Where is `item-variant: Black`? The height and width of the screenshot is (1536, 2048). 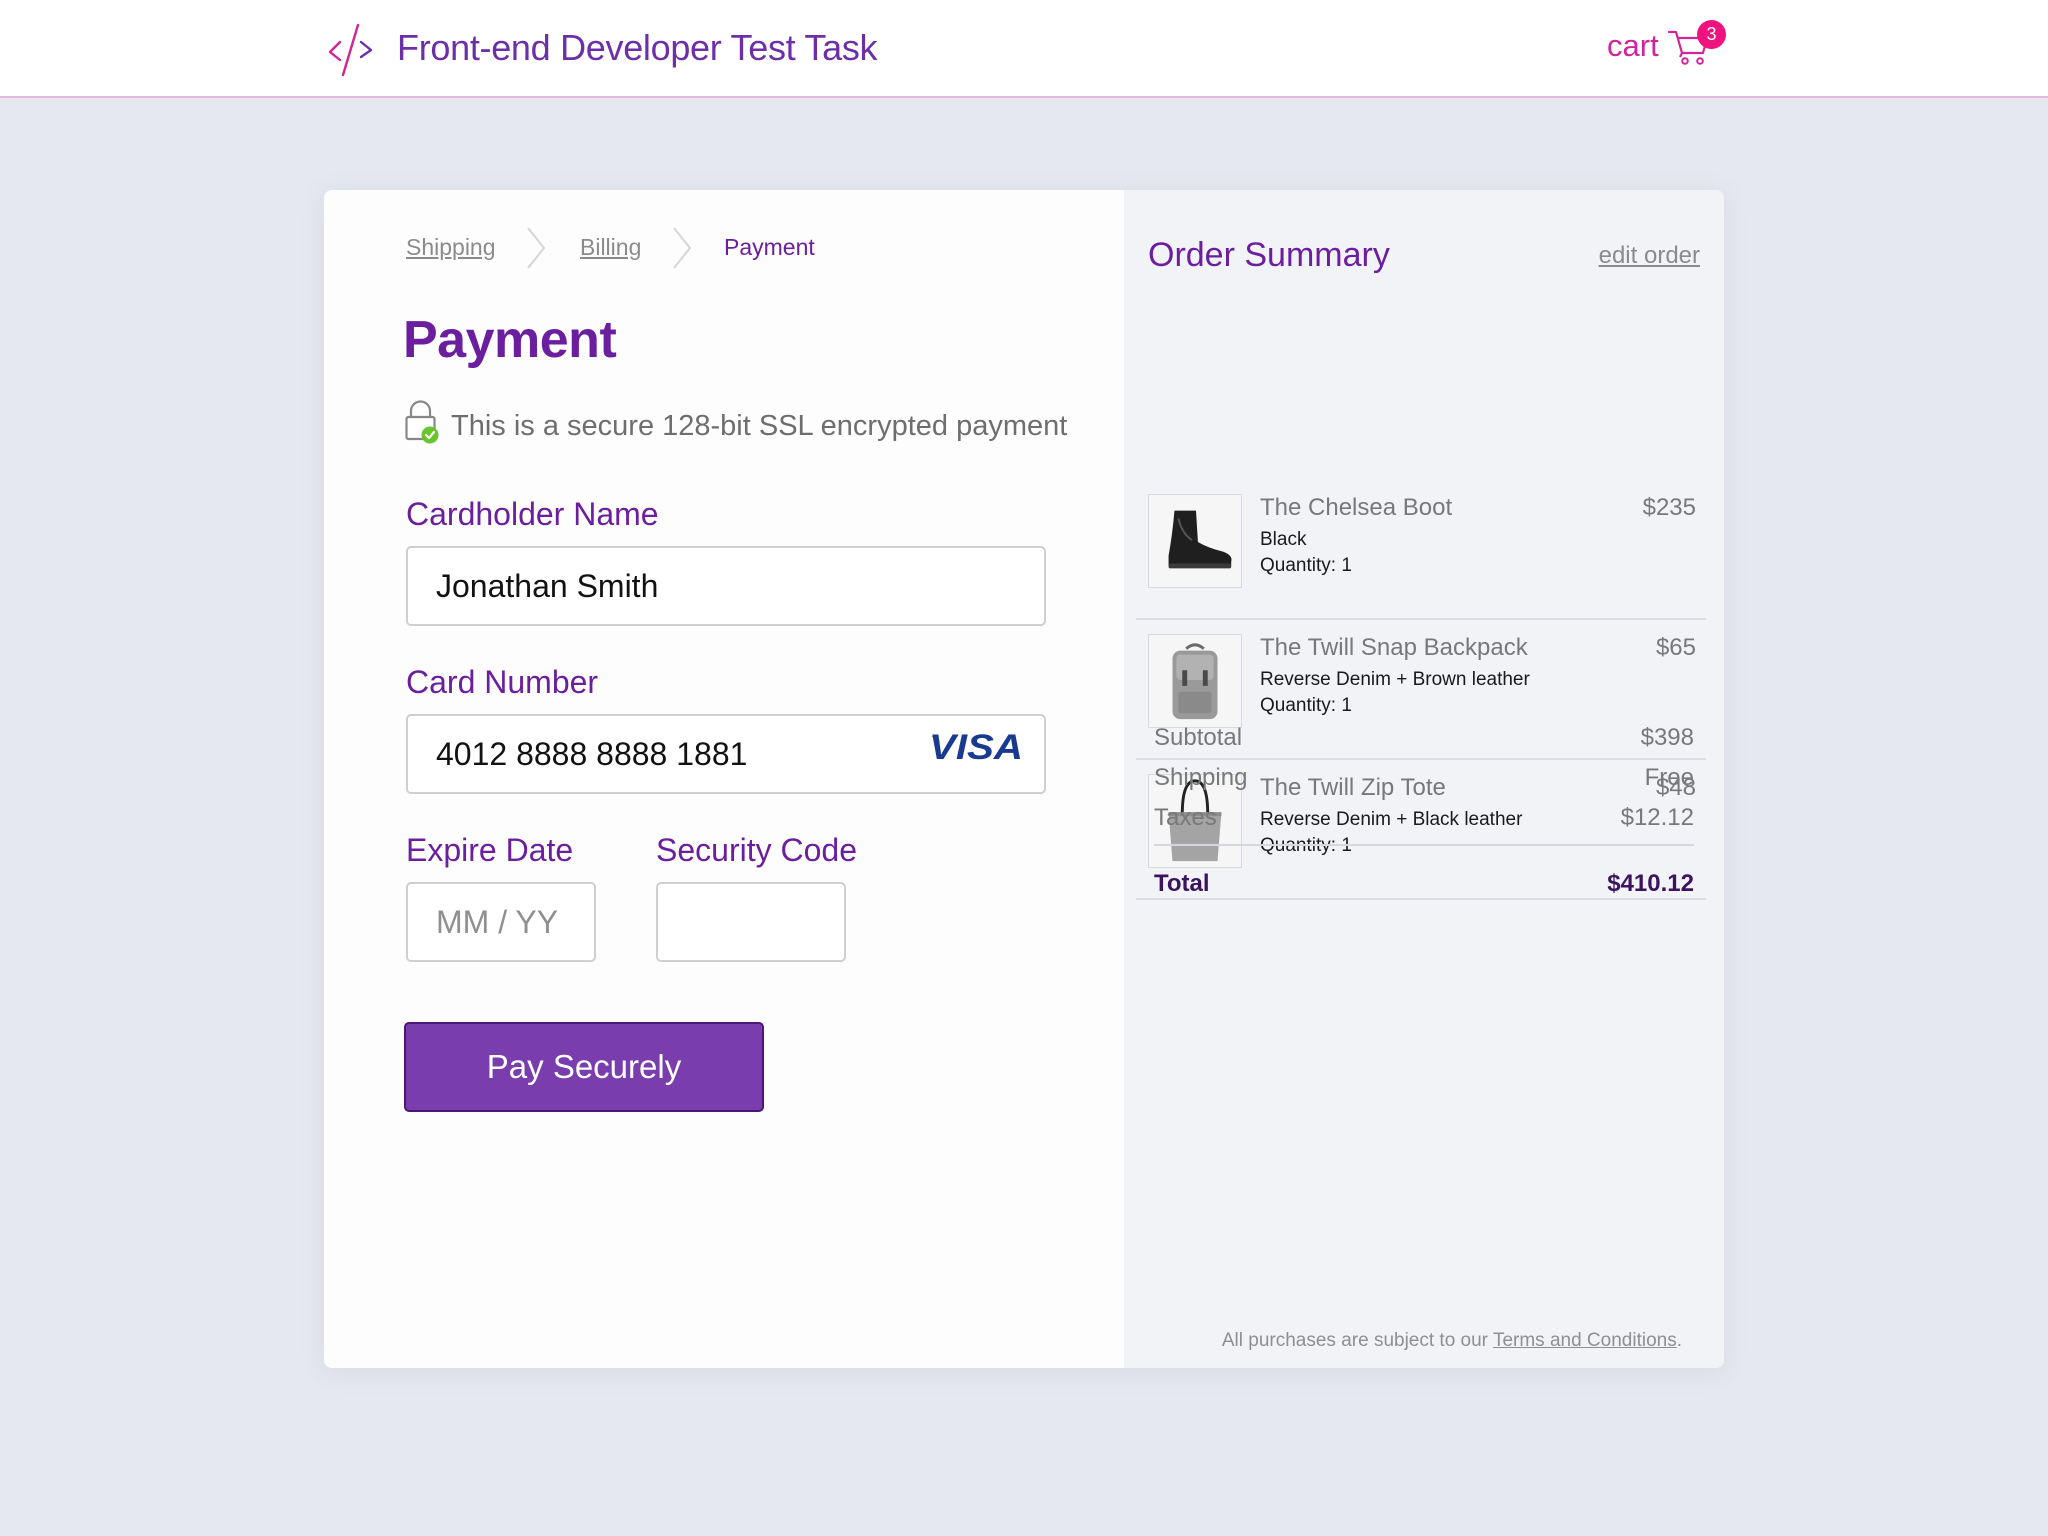 item-variant: Black is located at coordinates (1283, 539).